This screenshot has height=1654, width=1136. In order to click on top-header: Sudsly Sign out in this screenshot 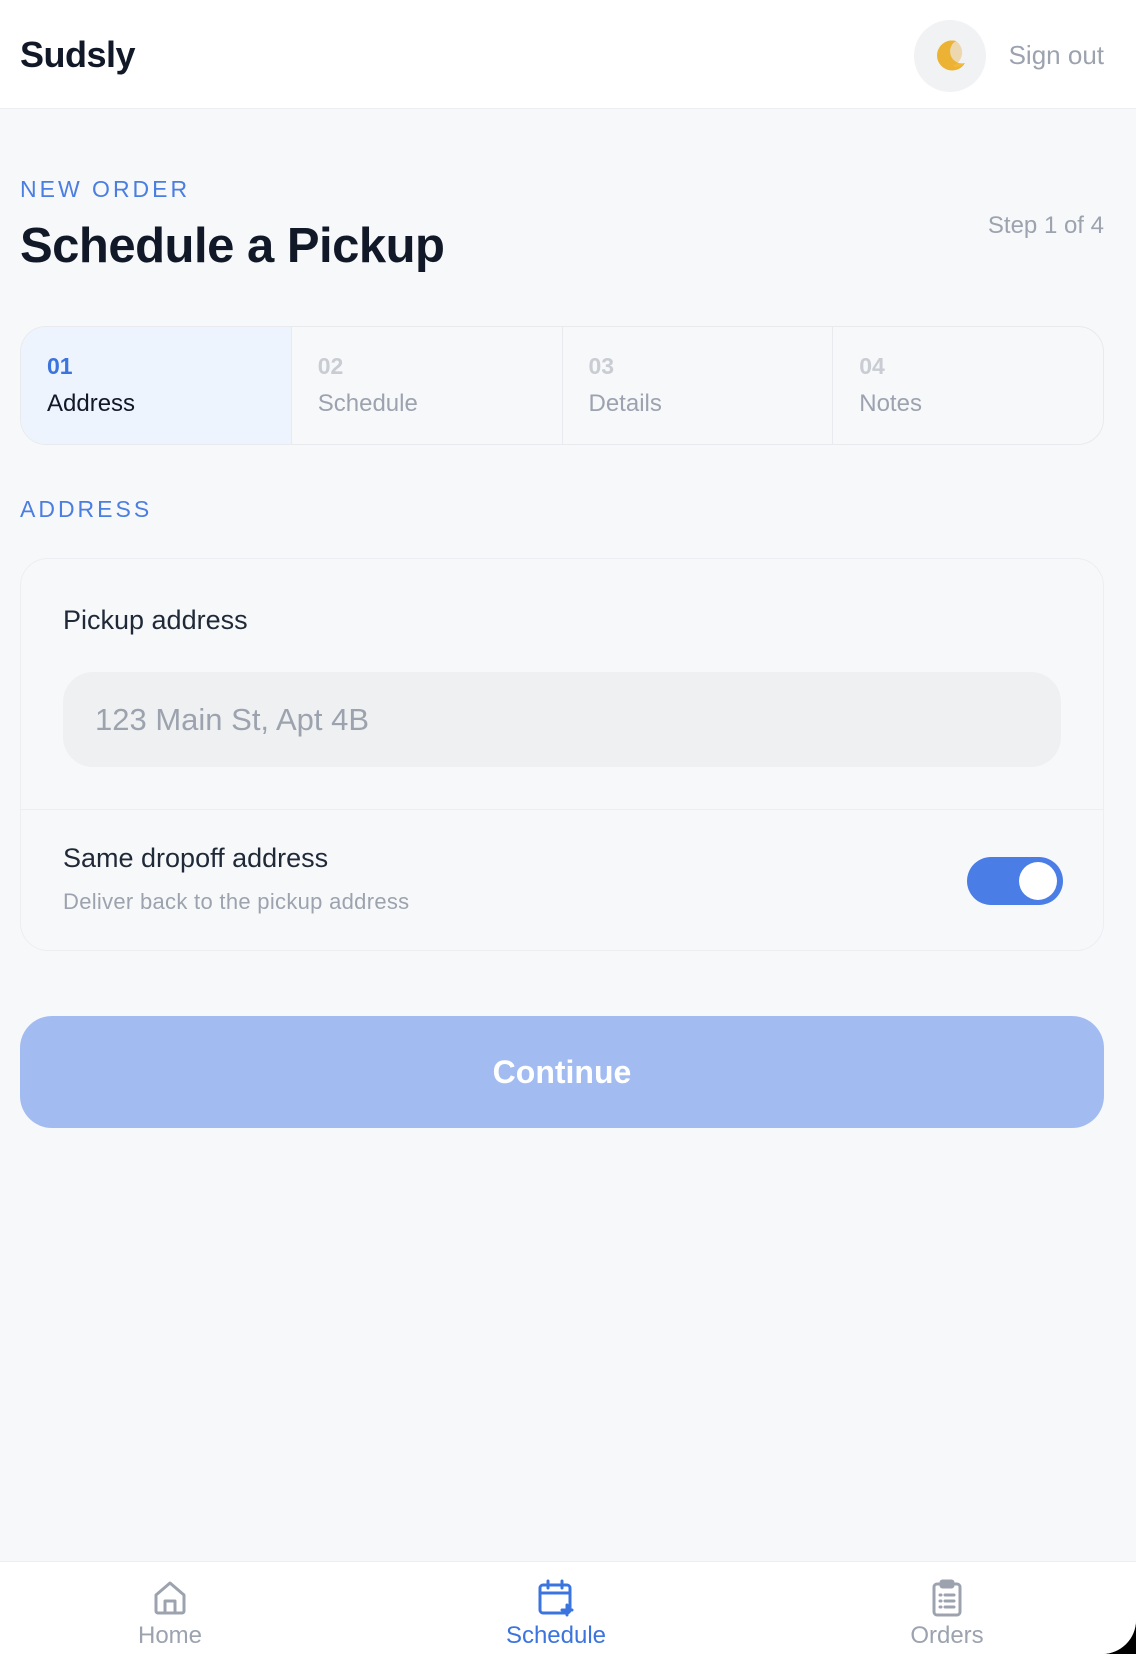, I will do `click(568, 54)`.